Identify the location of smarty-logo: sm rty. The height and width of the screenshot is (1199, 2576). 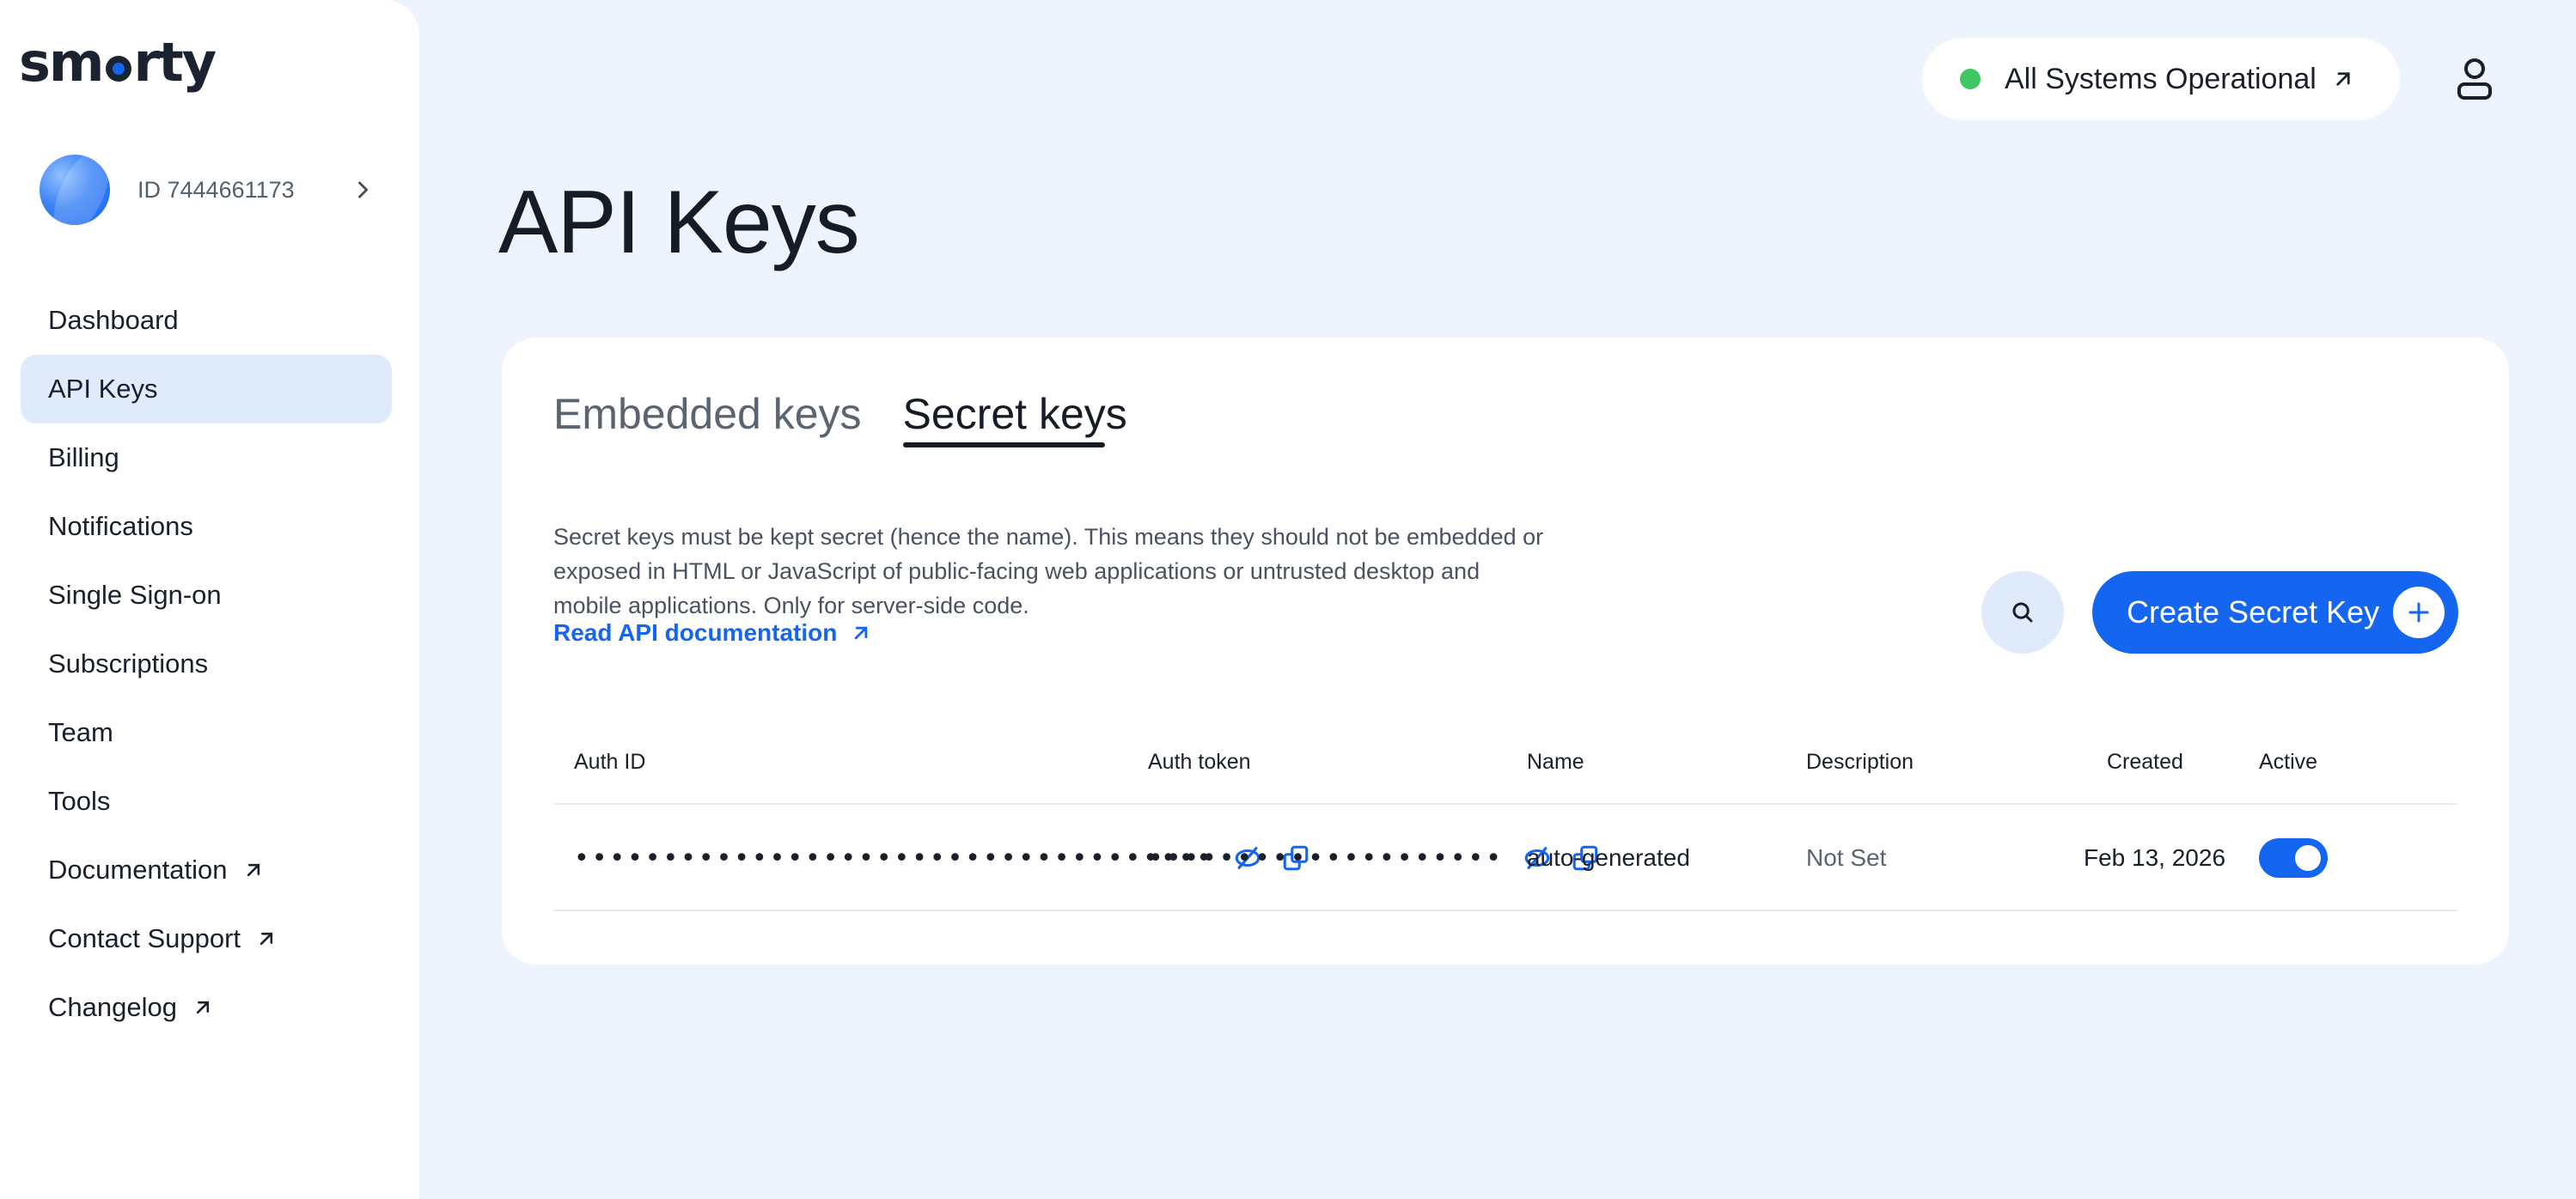
(118, 62).